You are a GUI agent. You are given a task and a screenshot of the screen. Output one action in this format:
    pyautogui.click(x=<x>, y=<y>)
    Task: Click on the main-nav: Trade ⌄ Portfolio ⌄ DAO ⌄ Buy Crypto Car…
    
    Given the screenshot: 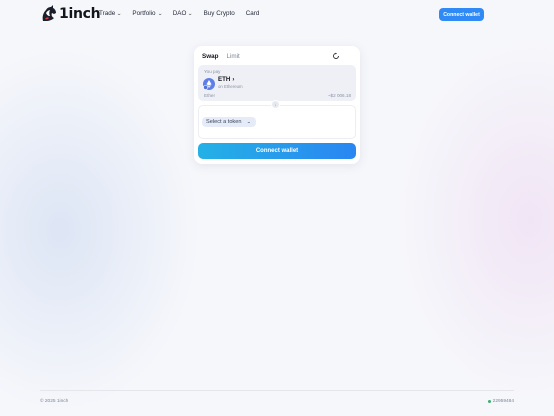 What is the action you would take?
    pyautogui.click(x=179, y=13)
    